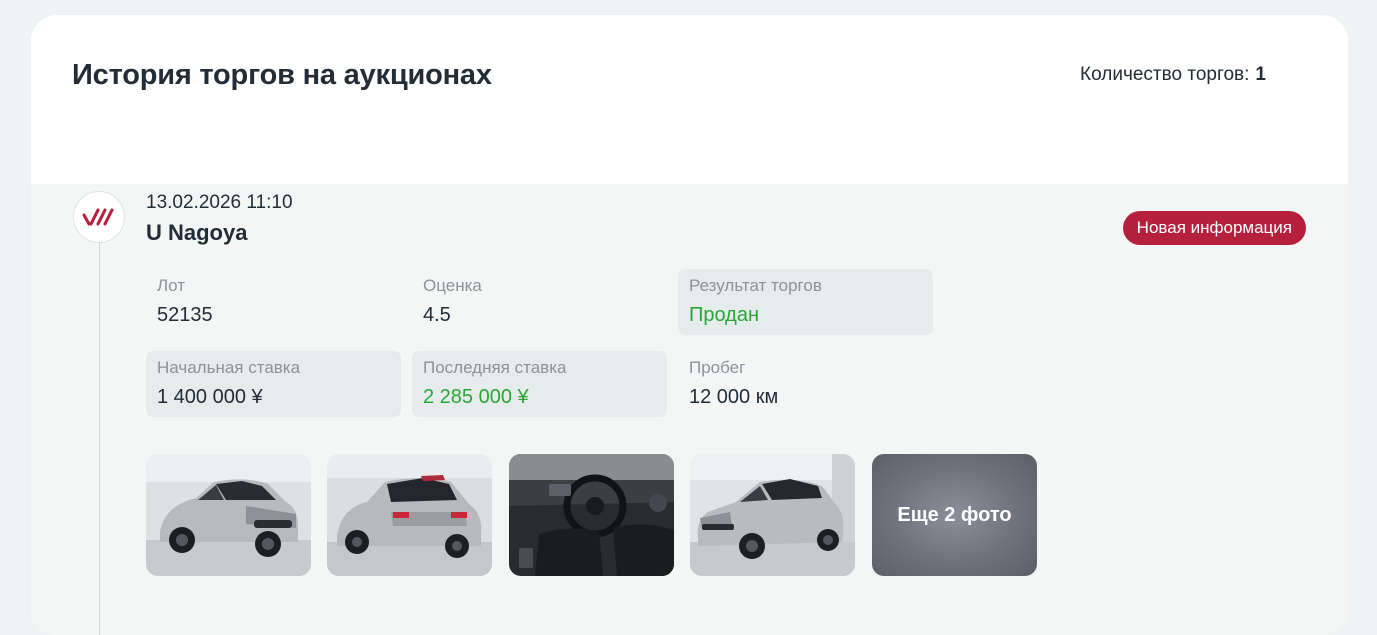 This screenshot has width=1377, height=635. I want to click on auction-date: 13.02.2026 11:10, so click(219, 202).